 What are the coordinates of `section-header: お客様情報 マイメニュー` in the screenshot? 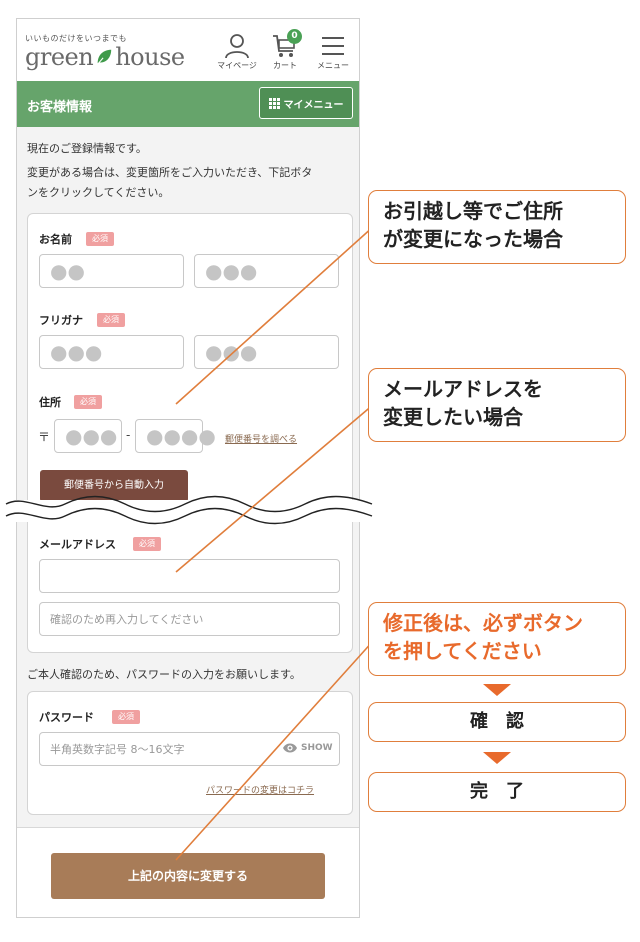 It's located at (188, 104).